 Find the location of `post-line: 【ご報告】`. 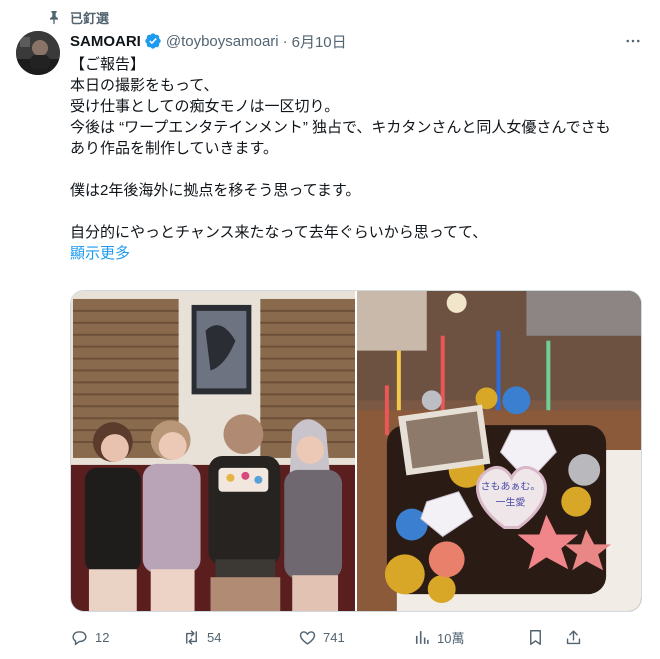

post-line: 【ご報告】 is located at coordinates (108, 64).